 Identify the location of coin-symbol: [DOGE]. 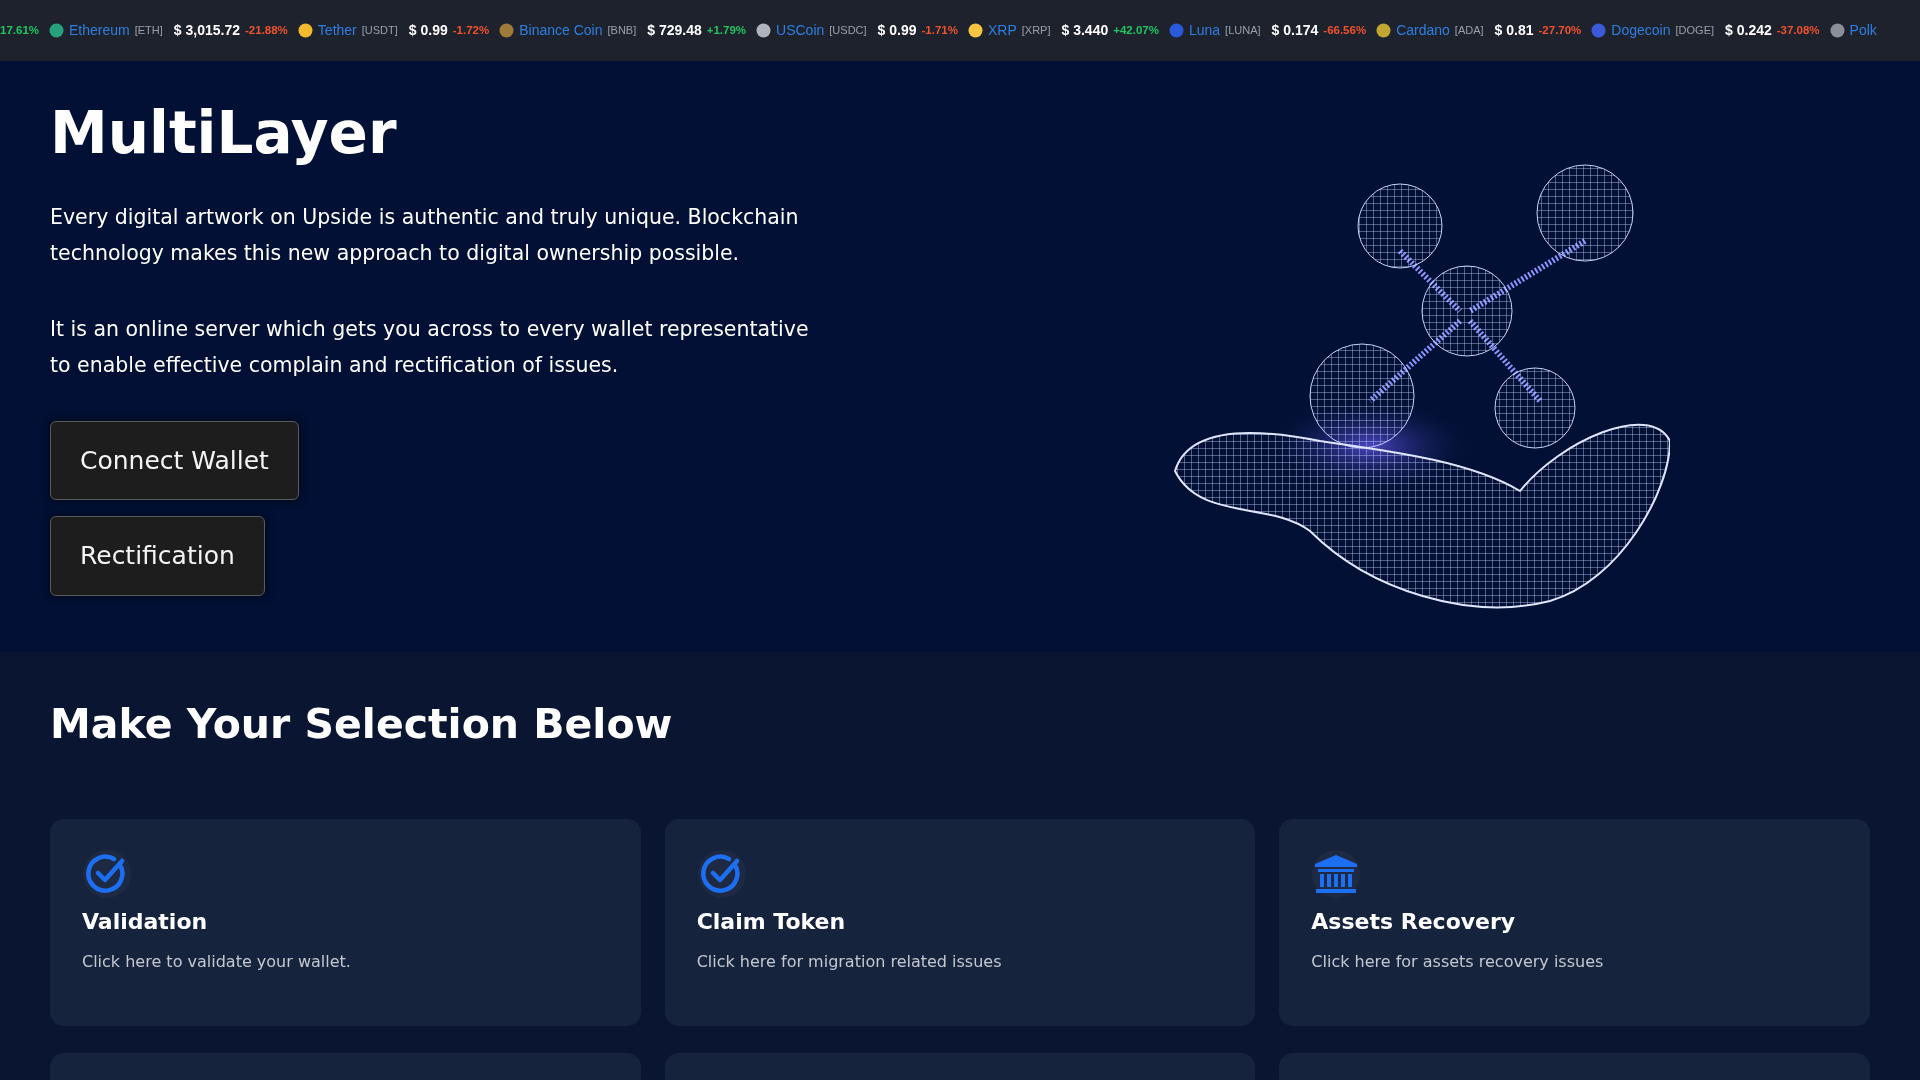
(1695, 31).